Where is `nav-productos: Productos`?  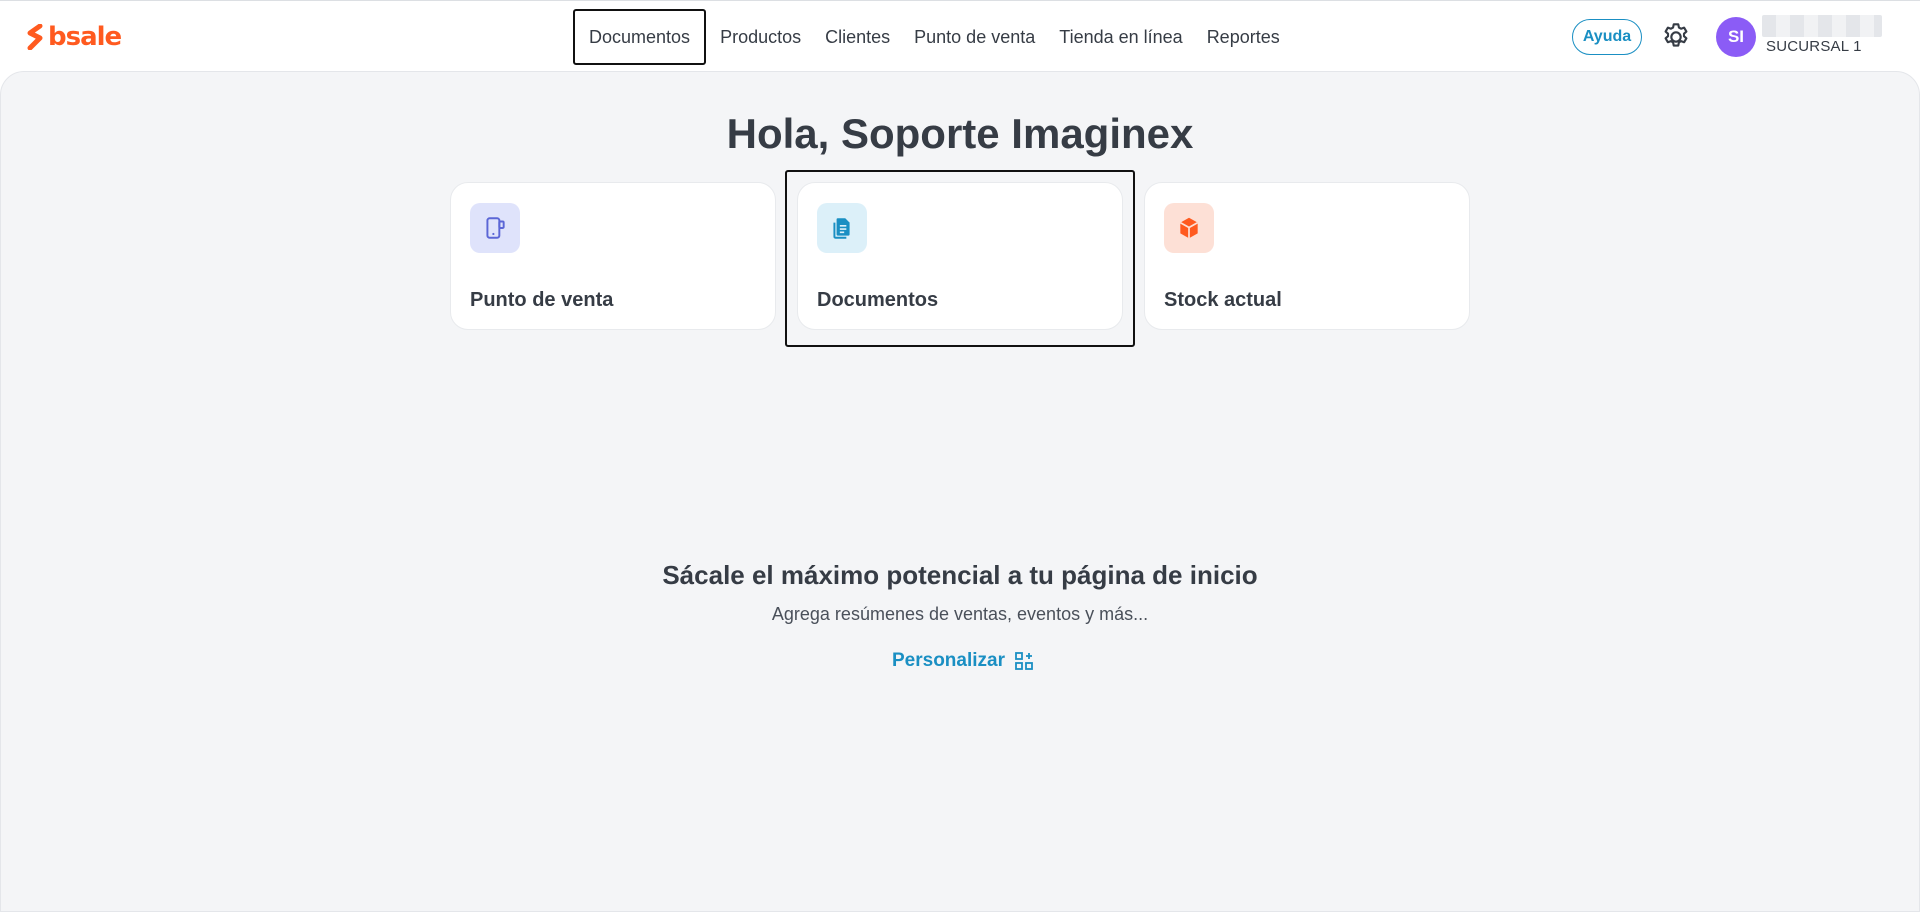 nav-productos: Productos is located at coordinates (760, 37).